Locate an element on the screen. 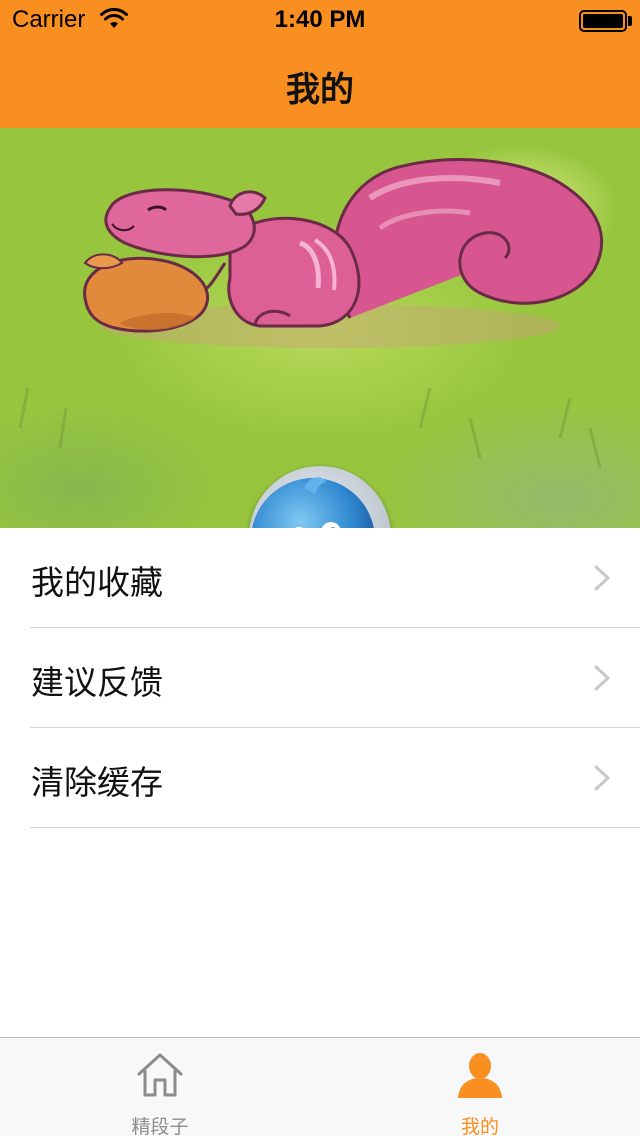 The height and width of the screenshot is (1136, 640). tab-bar: 精段子 我的 is located at coordinates (320, 1086).